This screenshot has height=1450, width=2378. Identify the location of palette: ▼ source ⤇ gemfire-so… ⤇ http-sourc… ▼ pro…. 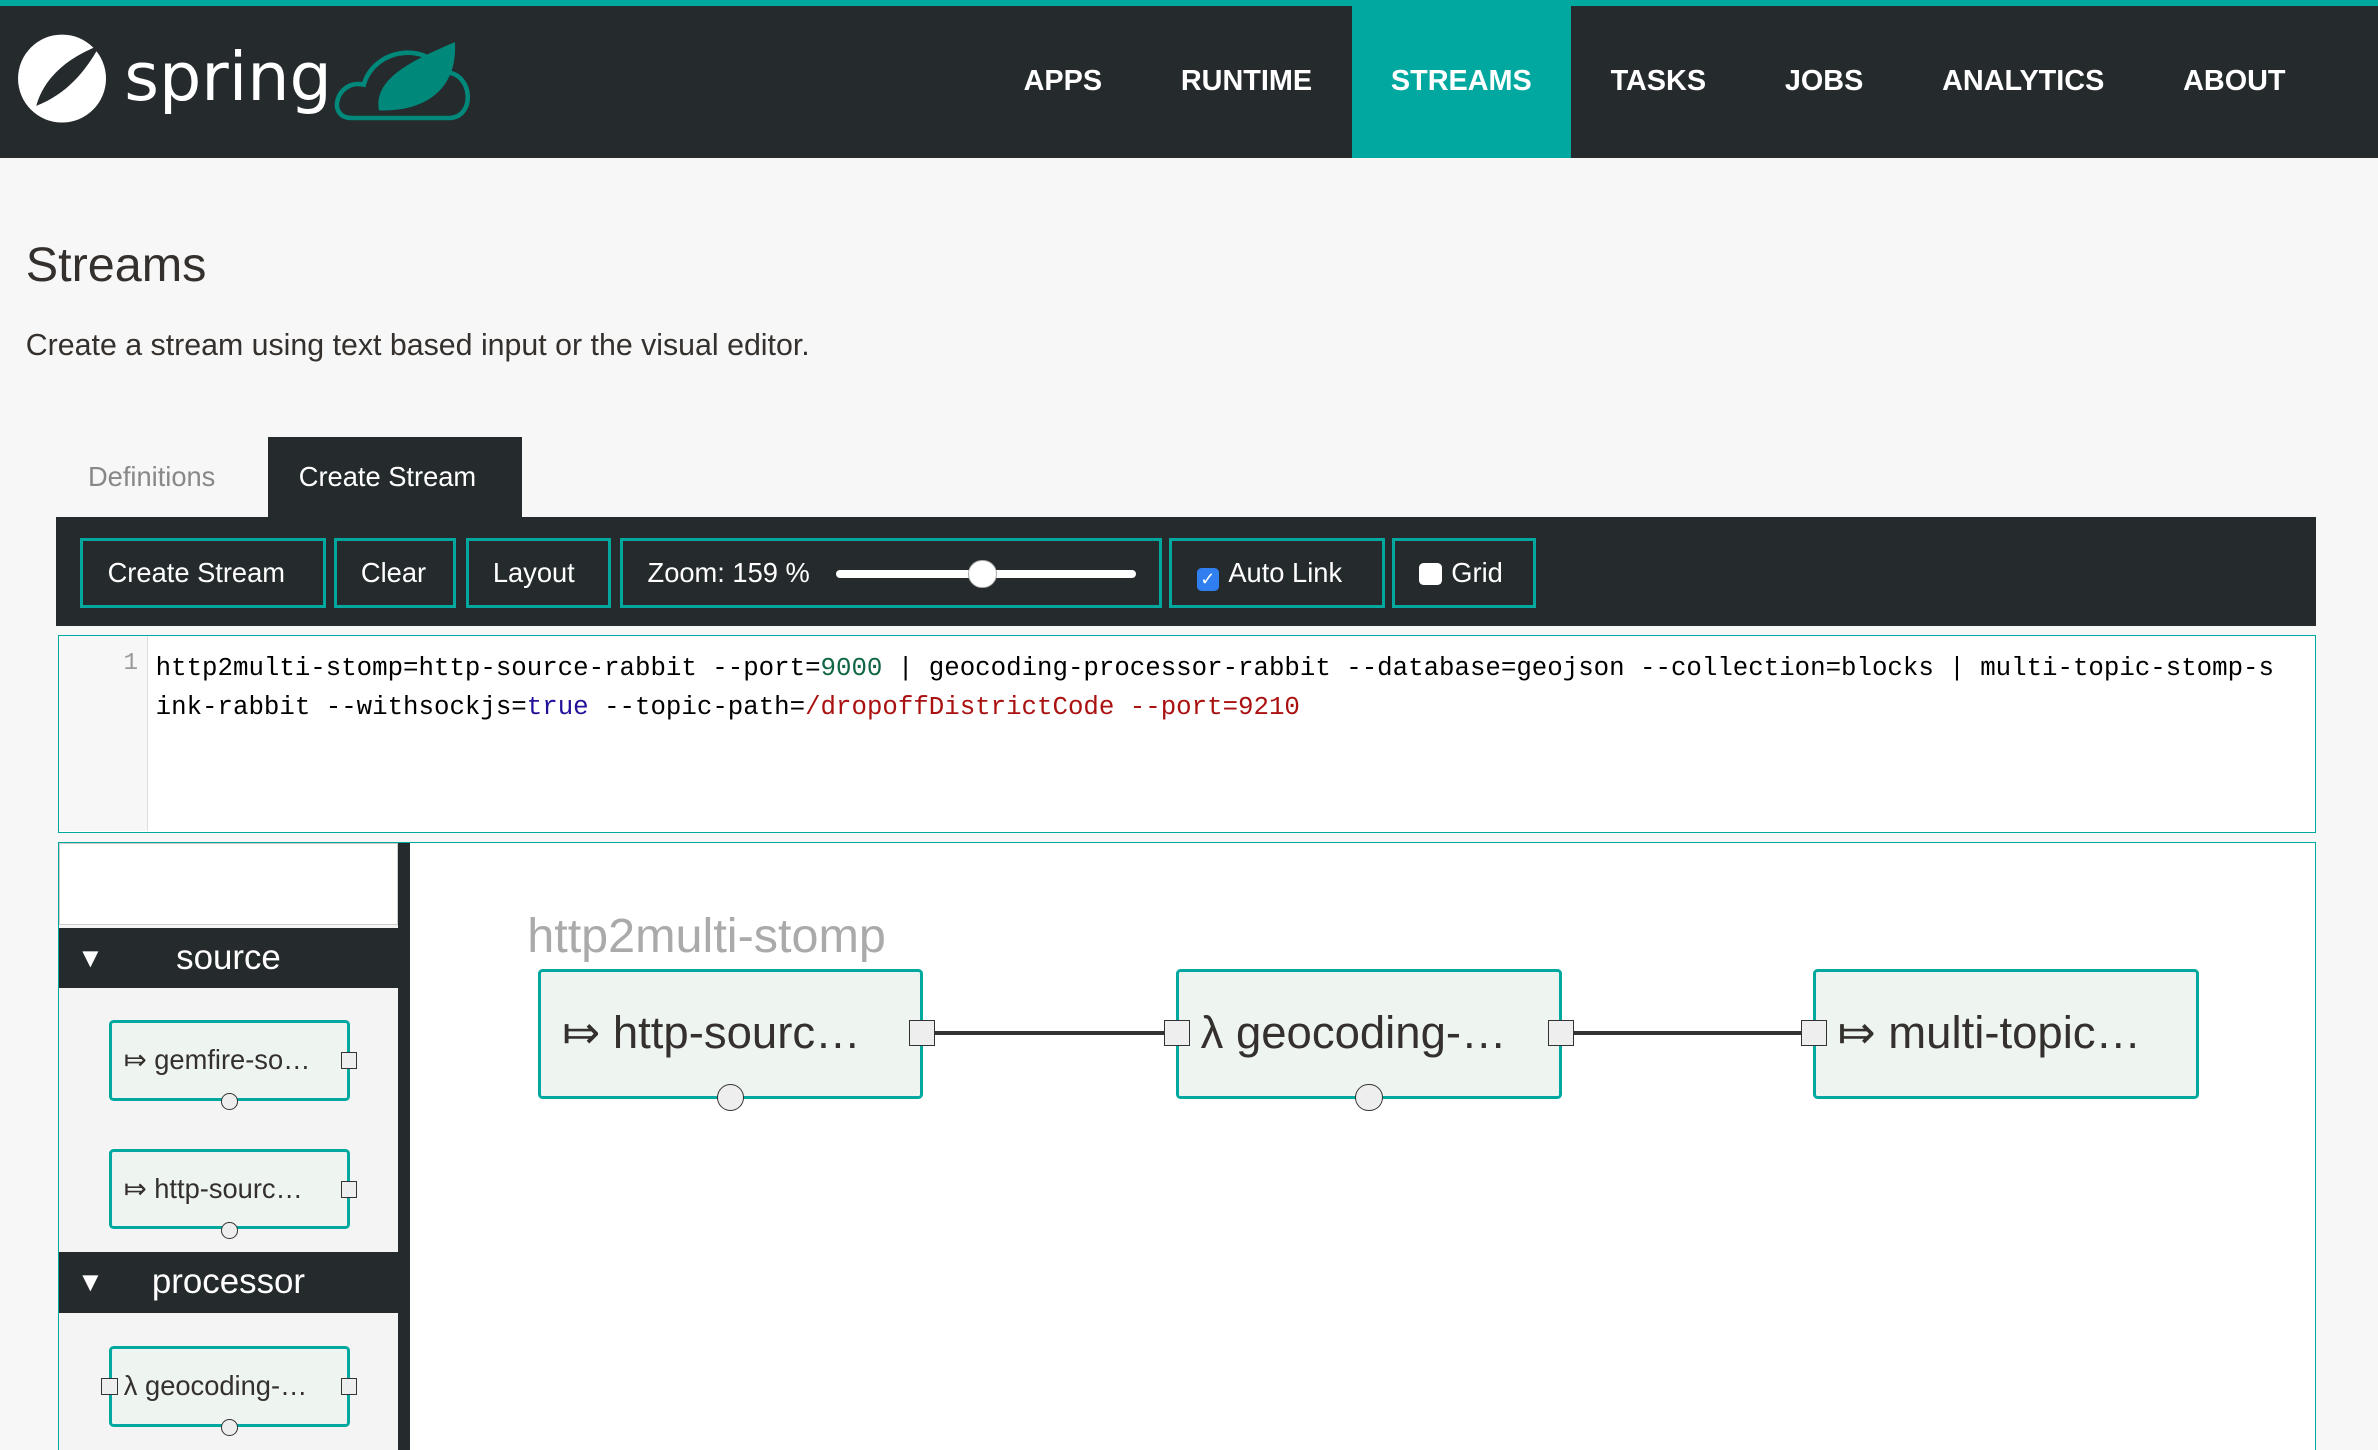
(234, 1146).